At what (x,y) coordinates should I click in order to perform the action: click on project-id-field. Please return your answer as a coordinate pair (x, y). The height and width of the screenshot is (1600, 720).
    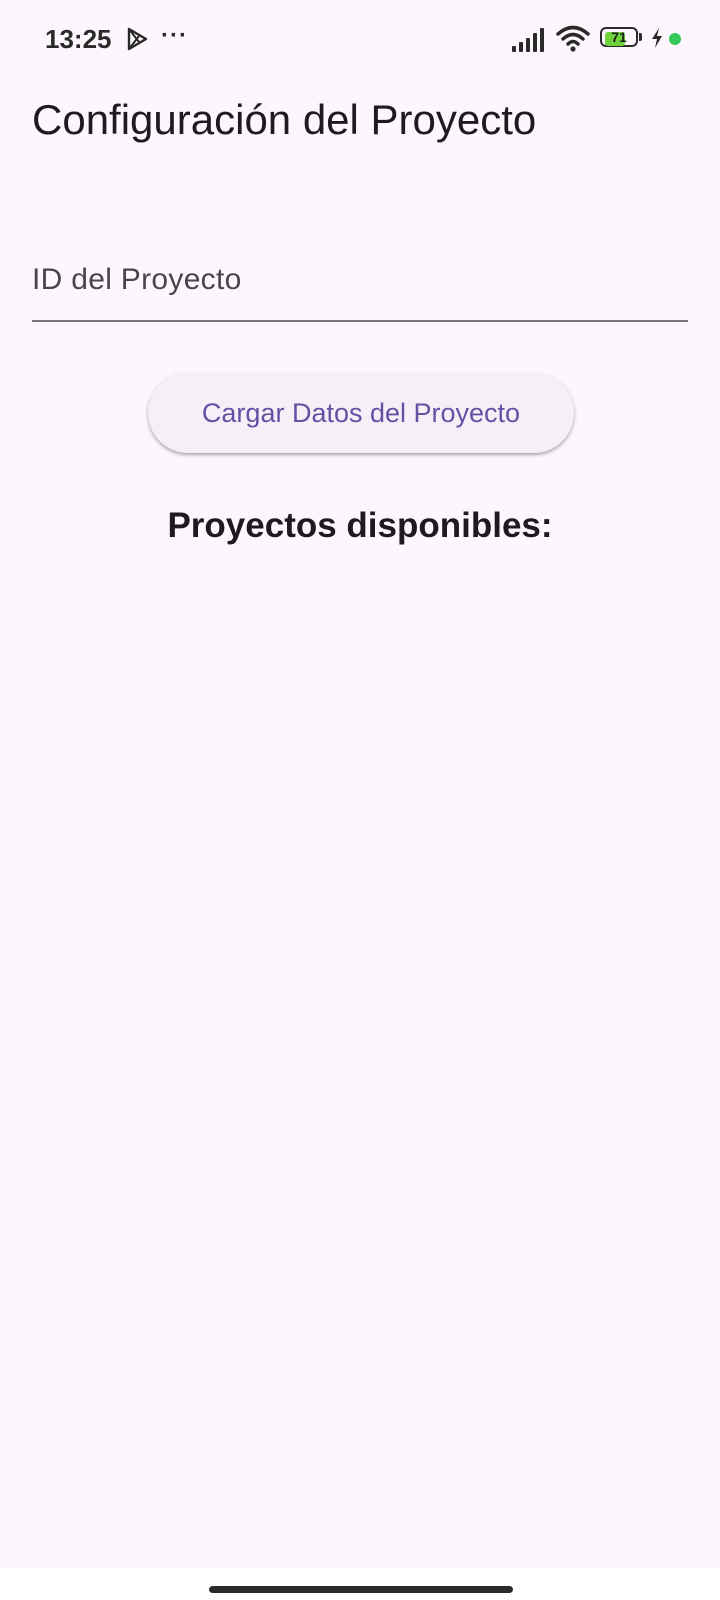
    Looking at the image, I should click on (360, 277).